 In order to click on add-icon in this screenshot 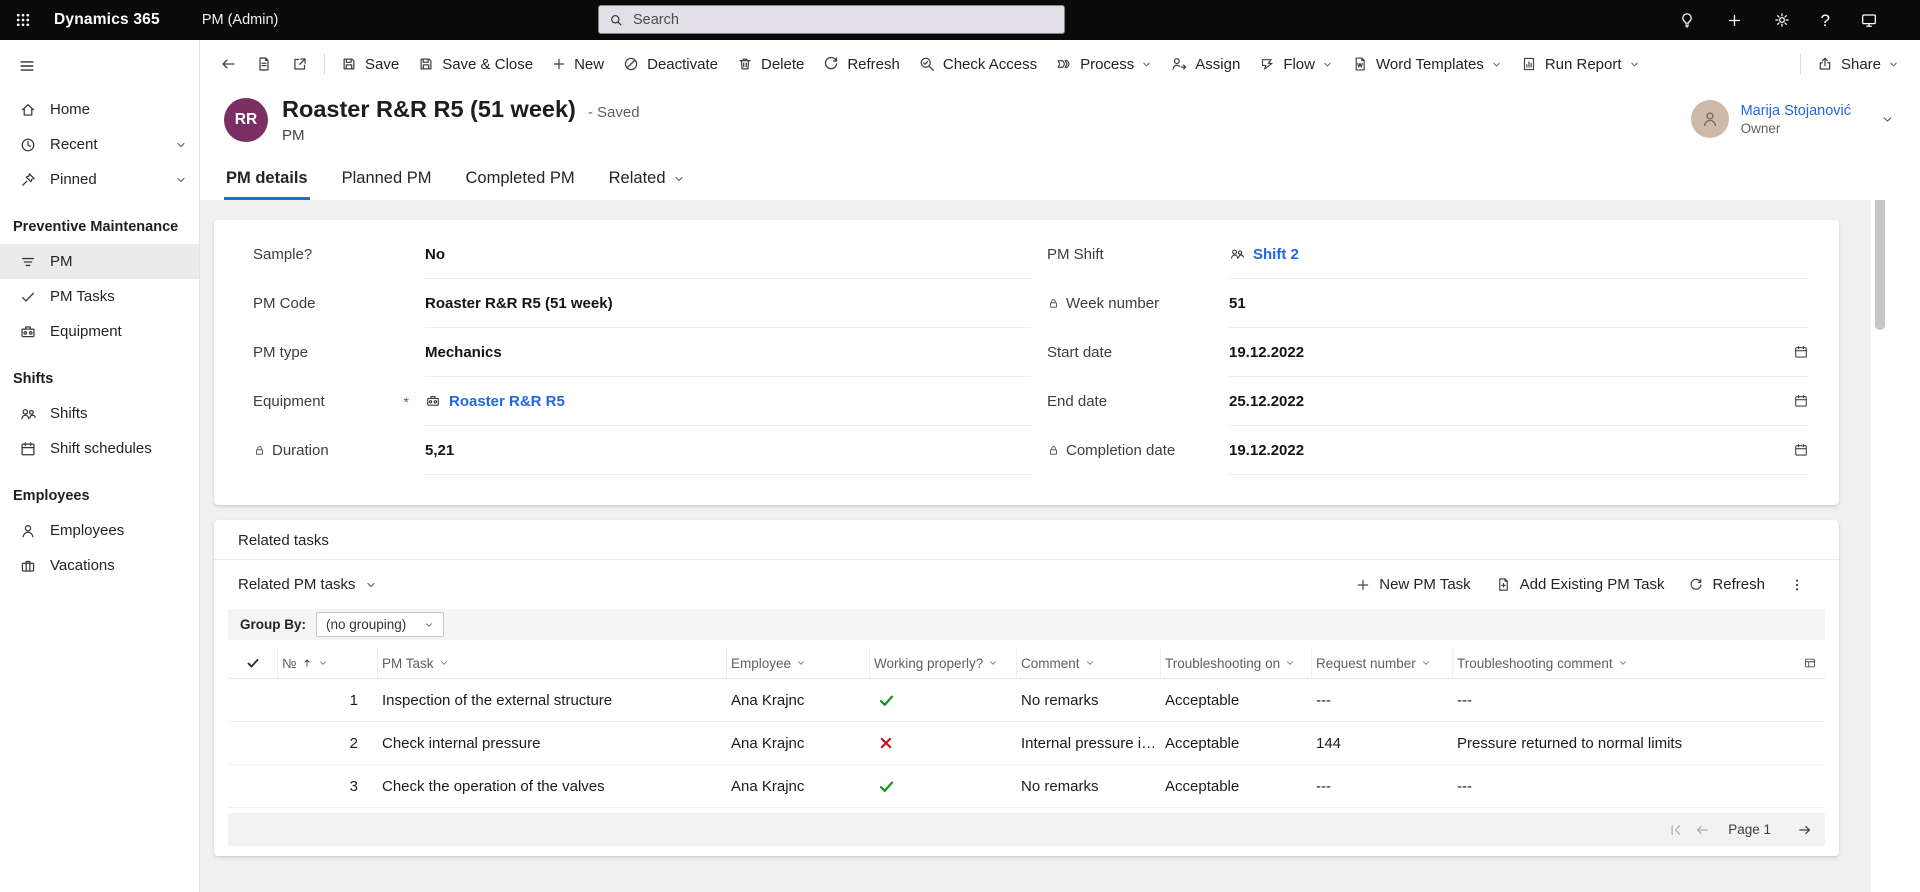, I will do `click(1734, 20)`.